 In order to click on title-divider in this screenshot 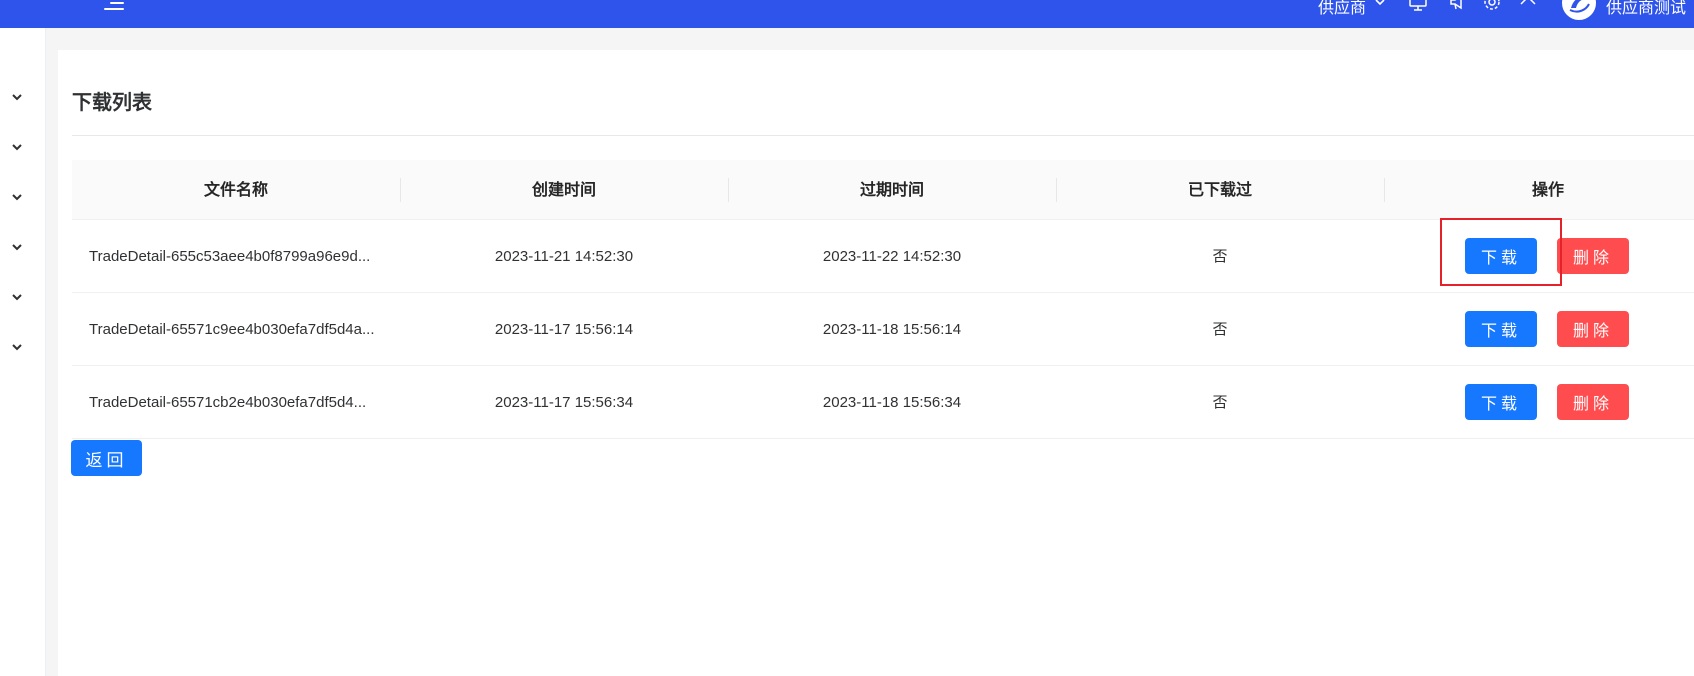, I will do `click(883, 135)`.